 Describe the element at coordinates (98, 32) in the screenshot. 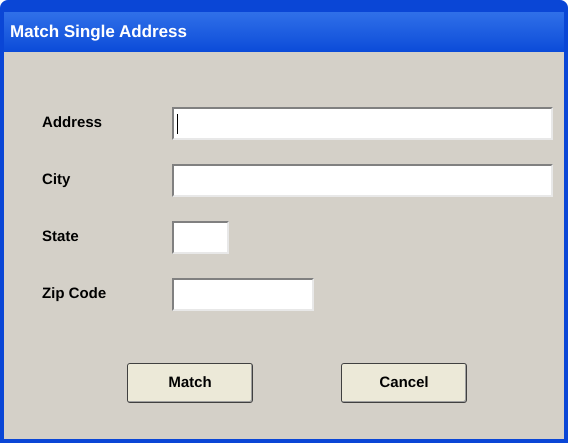

I see `window-title: Match Single Address` at that location.